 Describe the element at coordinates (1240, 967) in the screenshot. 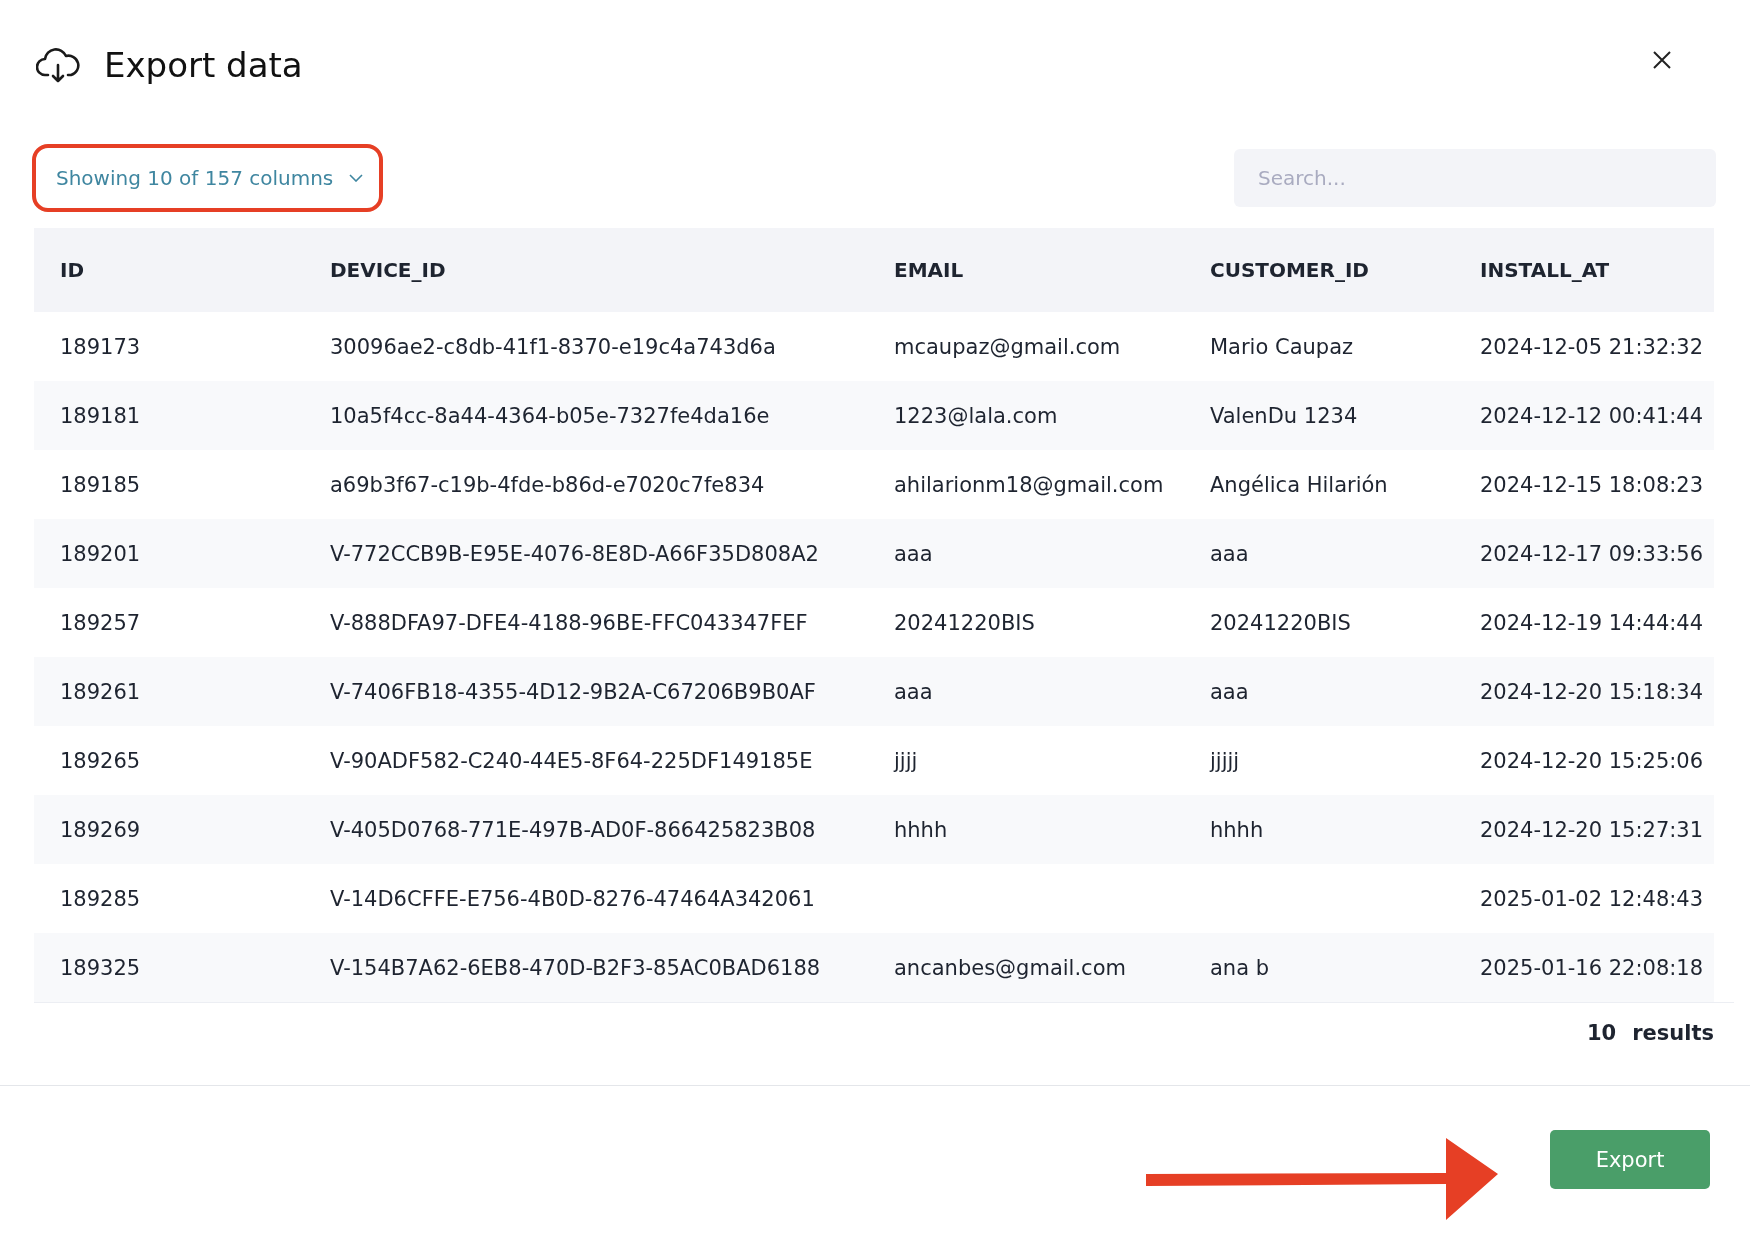

I see `table-cell: ana b` at that location.